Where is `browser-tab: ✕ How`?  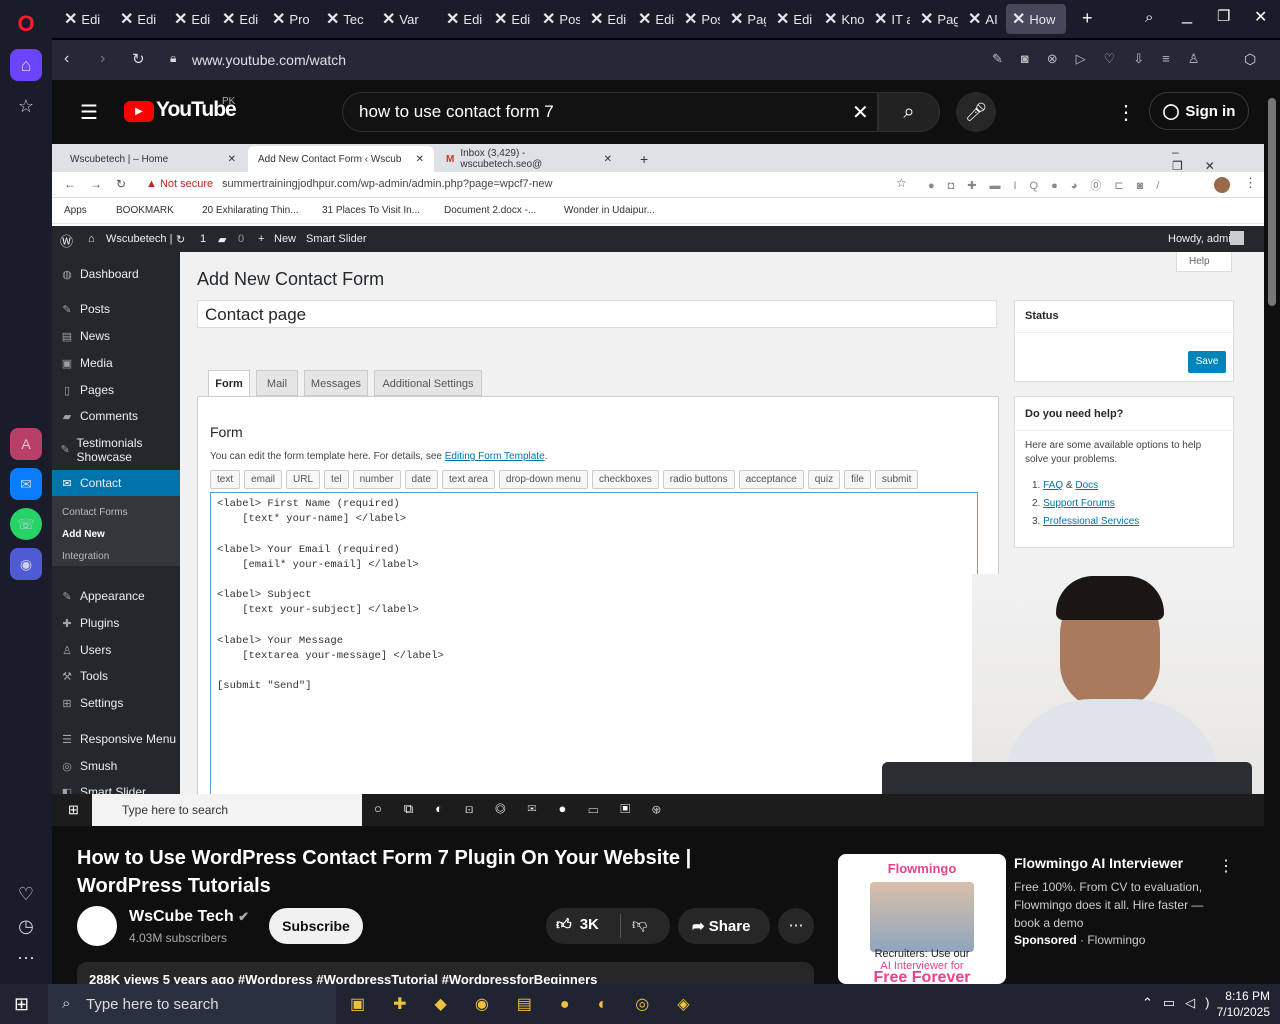 browser-tab: ✕ How is located at coordinates (1036, 19).